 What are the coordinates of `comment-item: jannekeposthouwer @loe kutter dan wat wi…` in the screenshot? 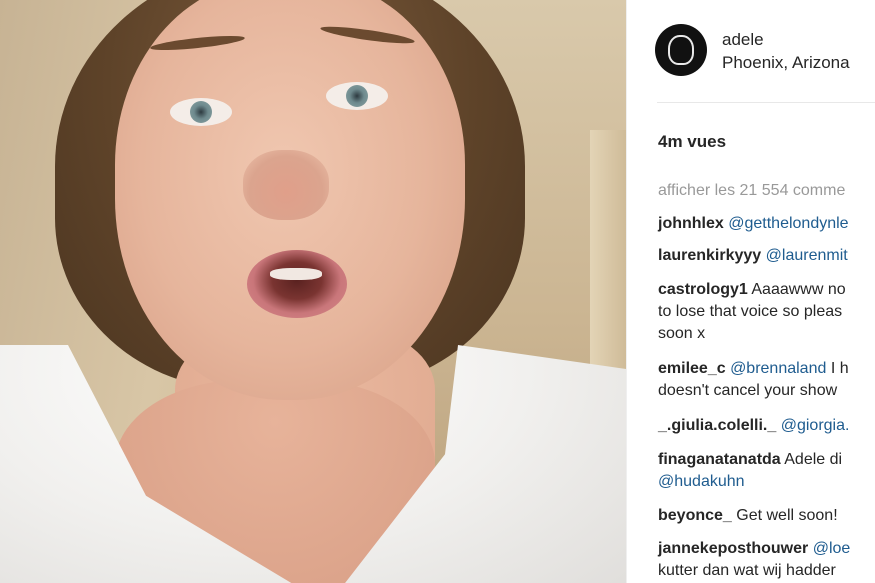 It's located at (766, 560).